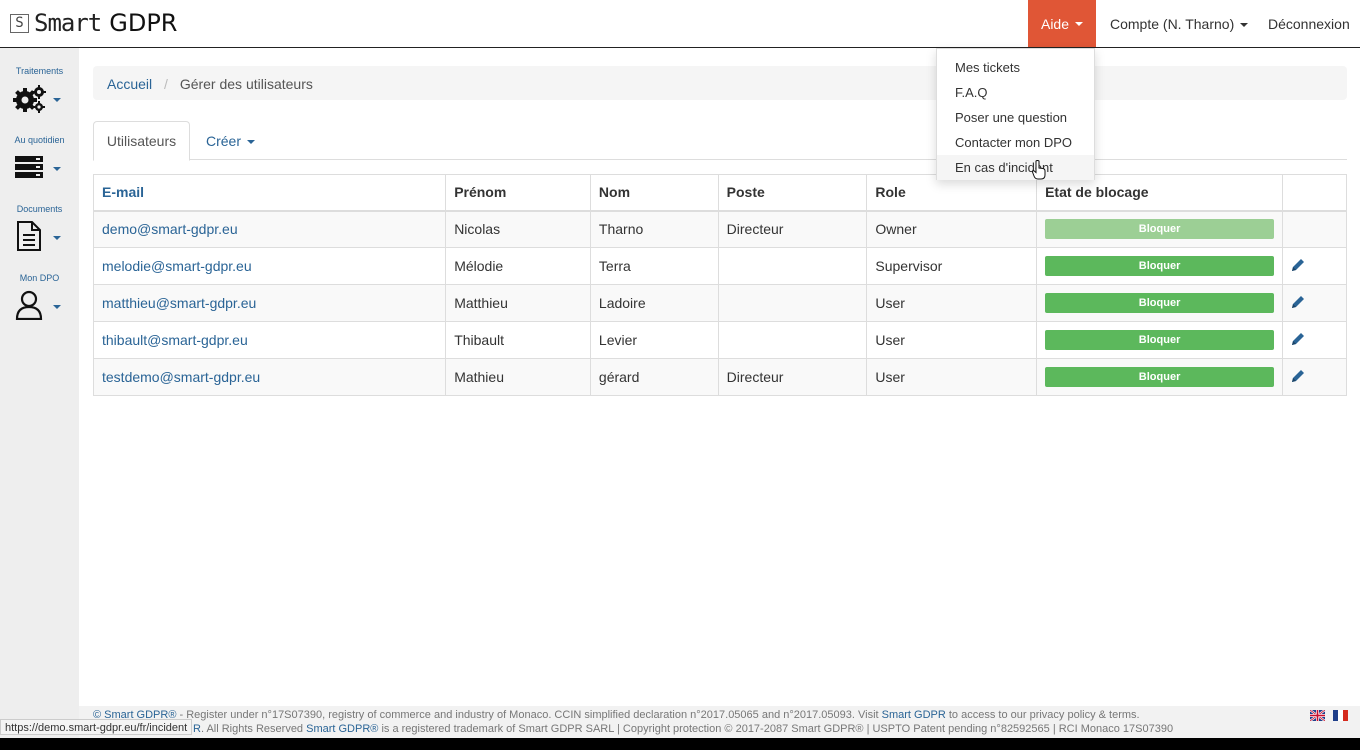  I want to click on uk-flag-icon, so click(1317, 715).